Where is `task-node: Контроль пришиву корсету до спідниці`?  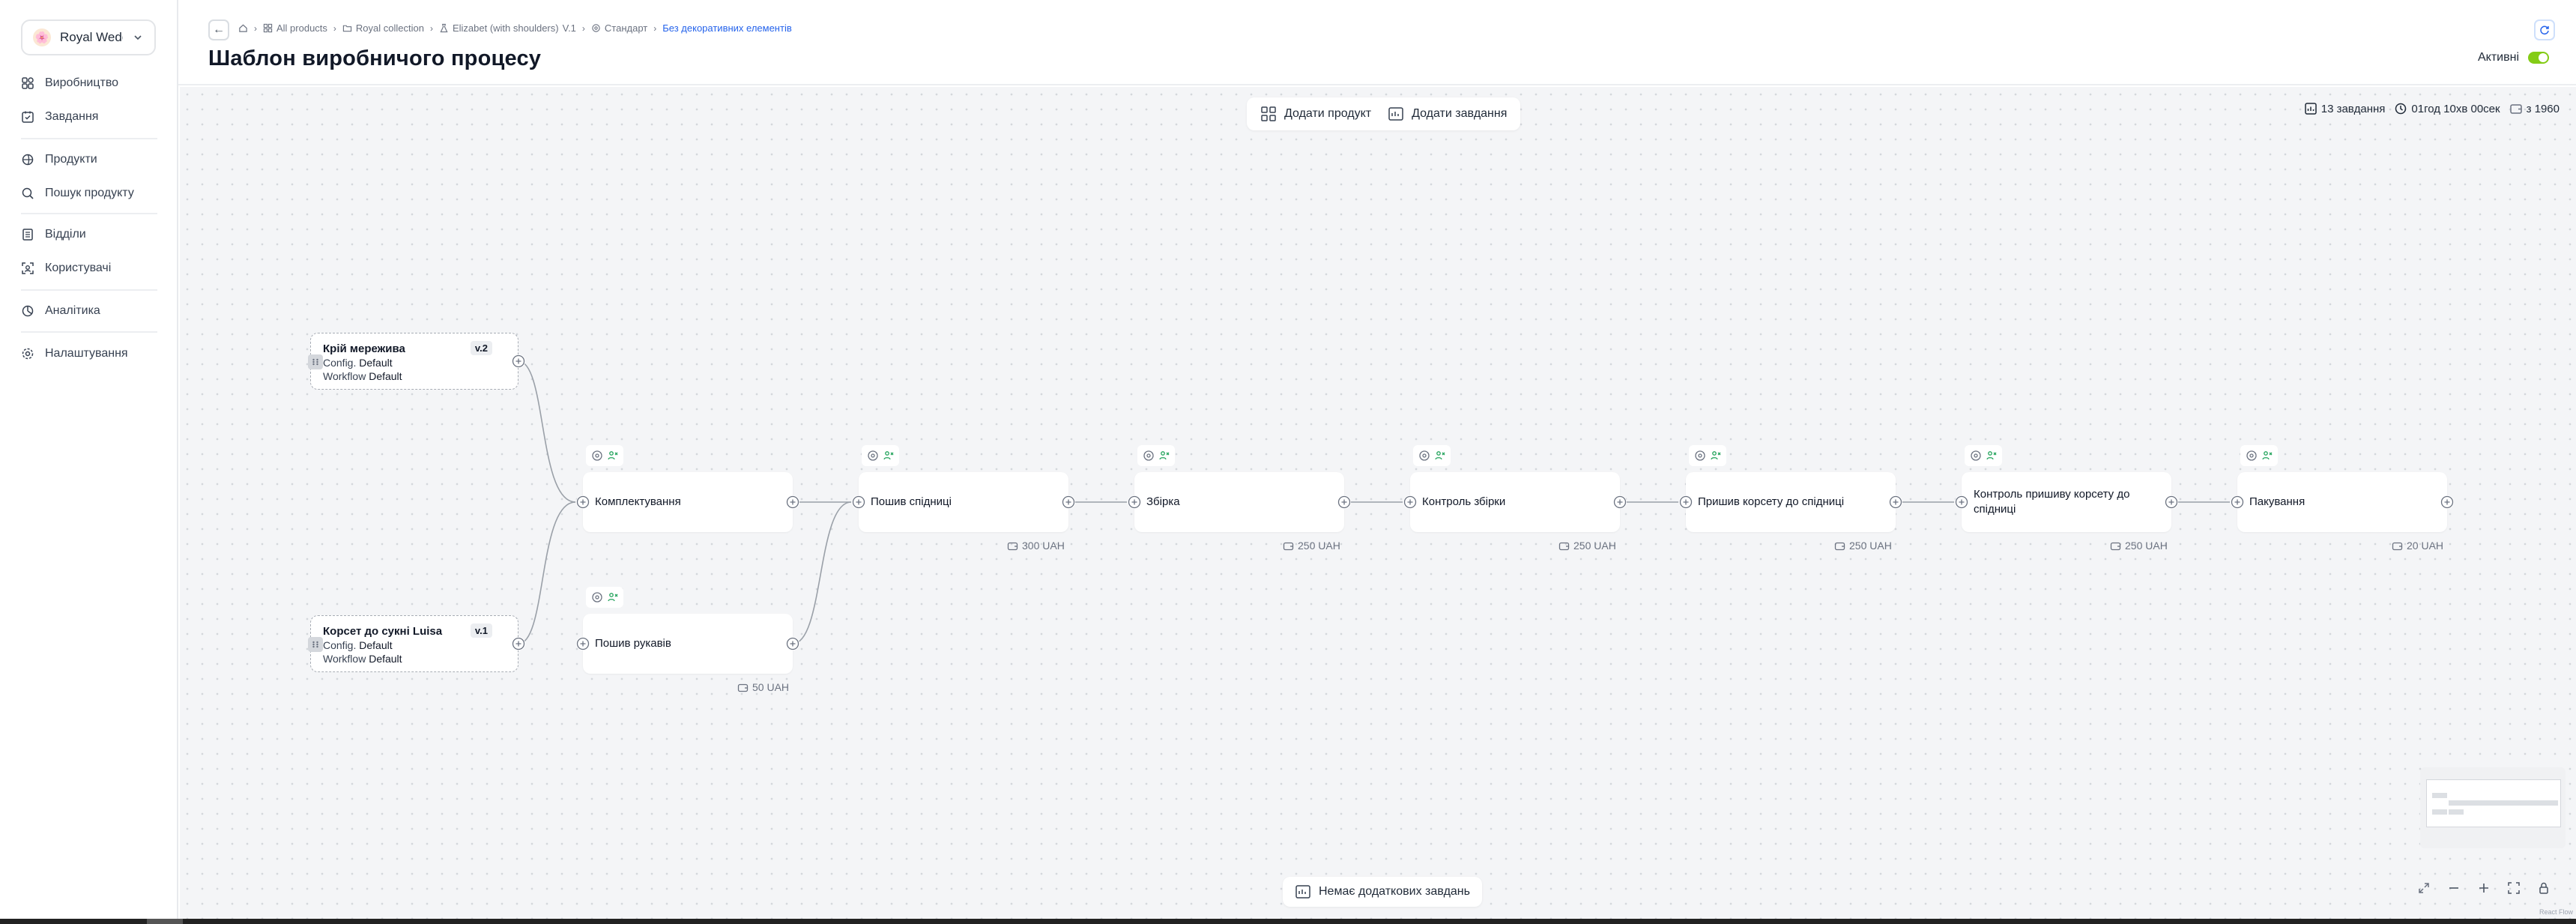
task-node: Контроль пришиву корсету до спідниці is located at coordinates (2066, 502).